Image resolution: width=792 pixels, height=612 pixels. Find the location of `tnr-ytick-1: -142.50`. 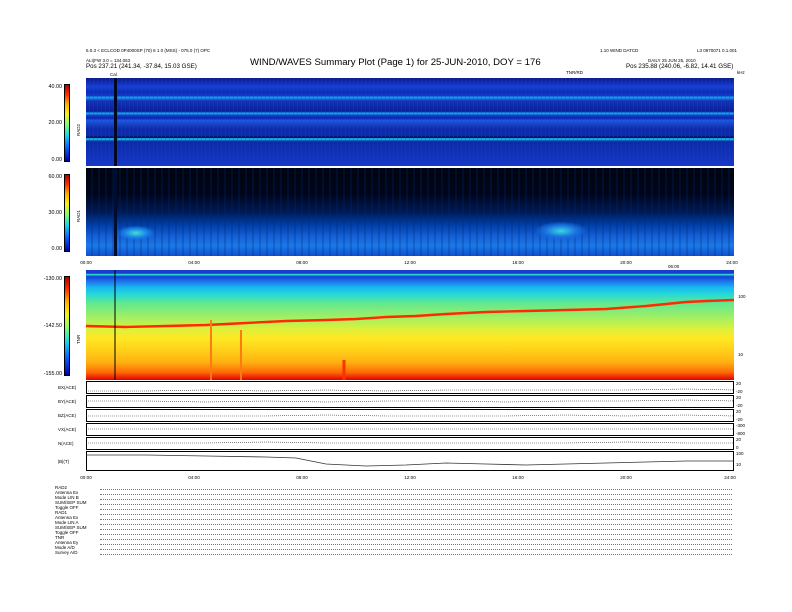

tnr-ytick-1: -142.50 is located at coordinates (52, 326).